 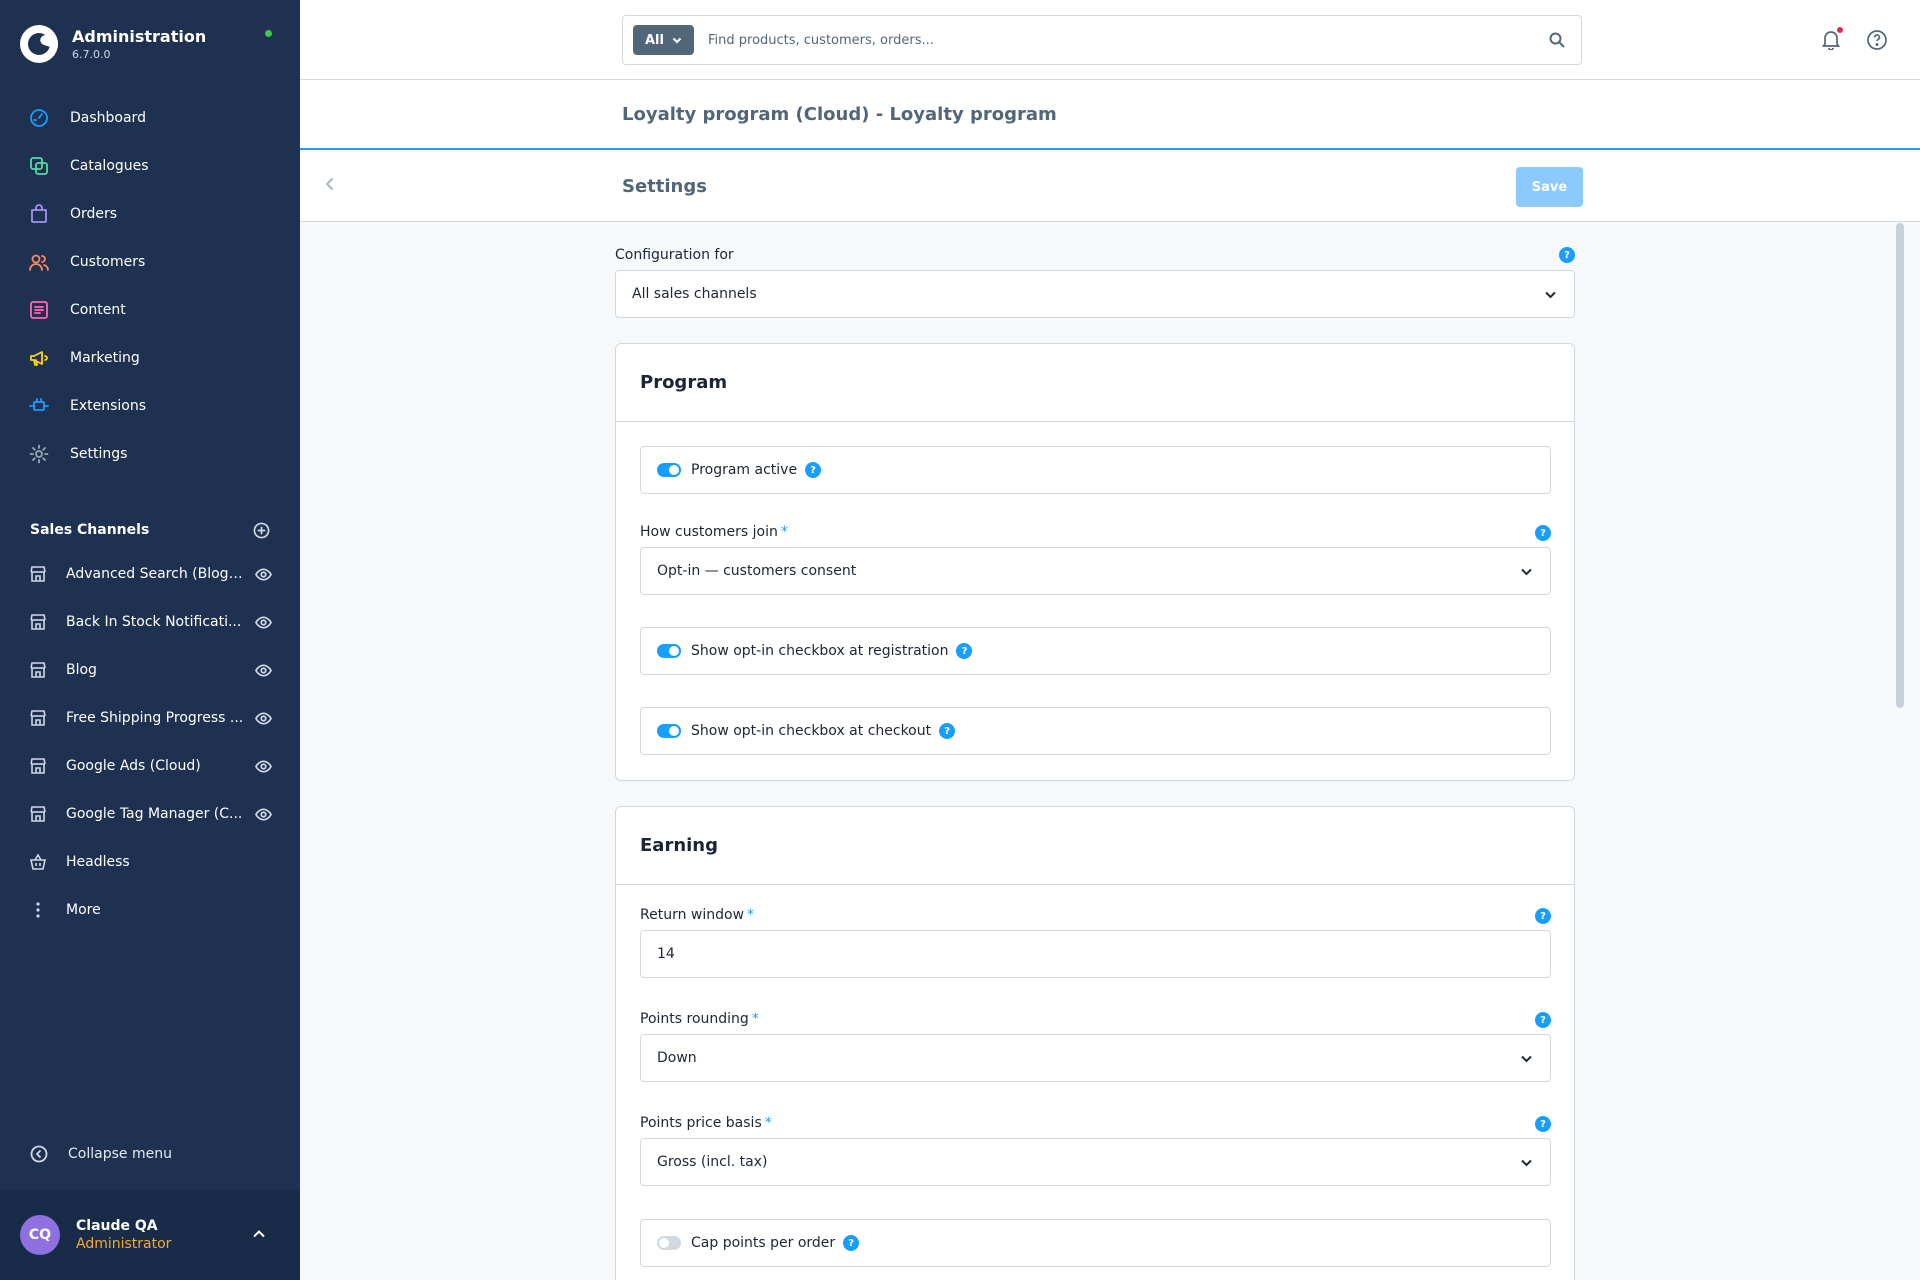 I want to click on required-mark: *, so click(x=784, y=532).